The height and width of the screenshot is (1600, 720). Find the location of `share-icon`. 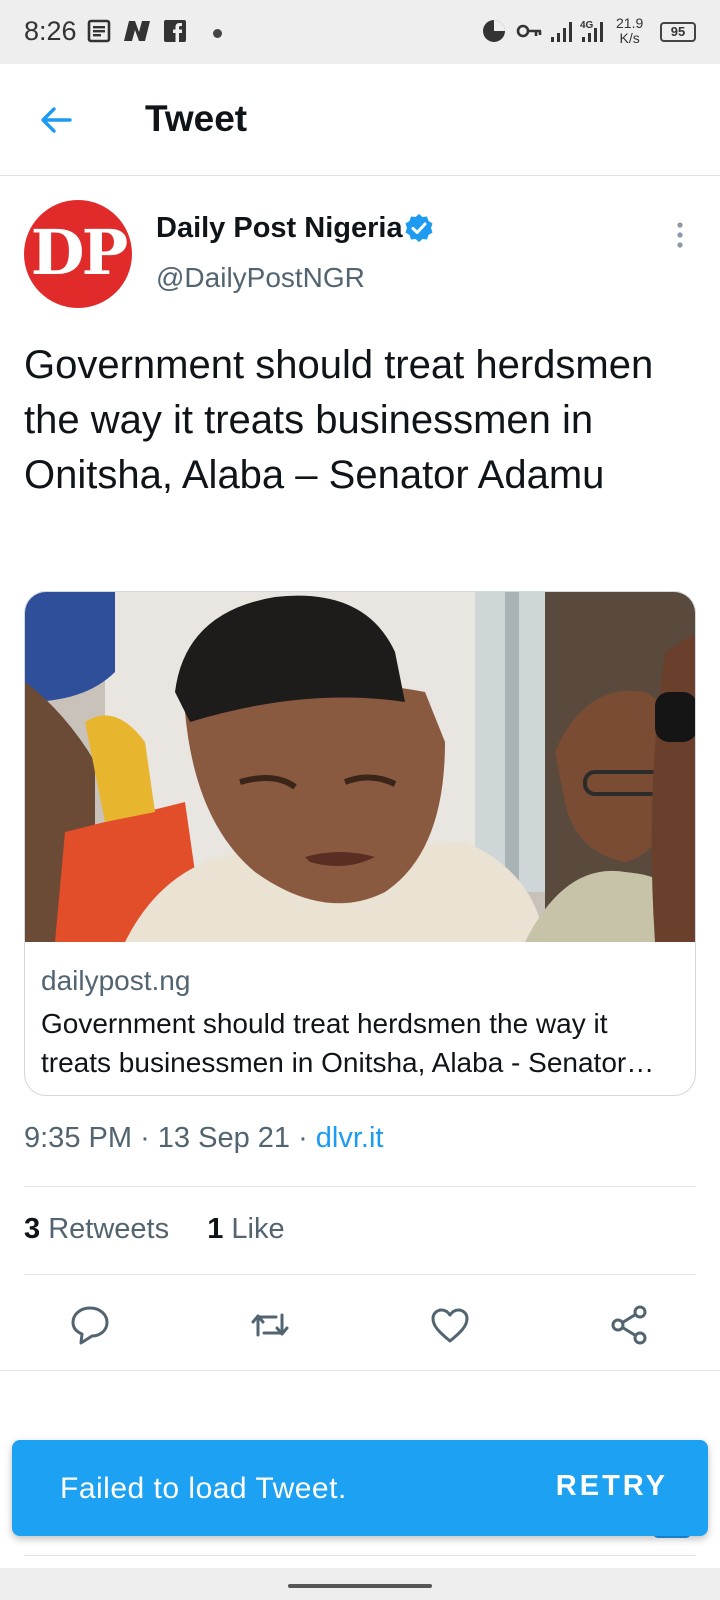

share-icon is located at coordinates (630, 1325).